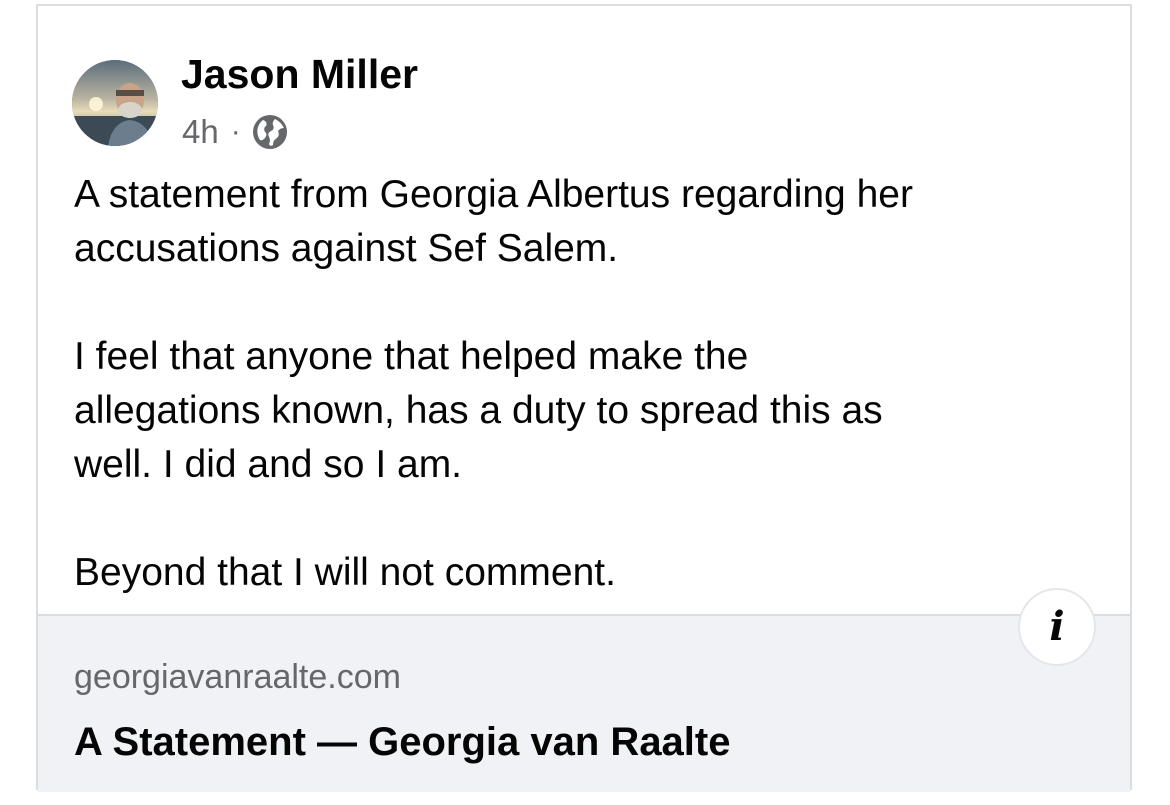  Describe the element at coordinates (345, 572) in the screenshot. I see `post-paragraph: Beyond that I will not comment.` at that location.